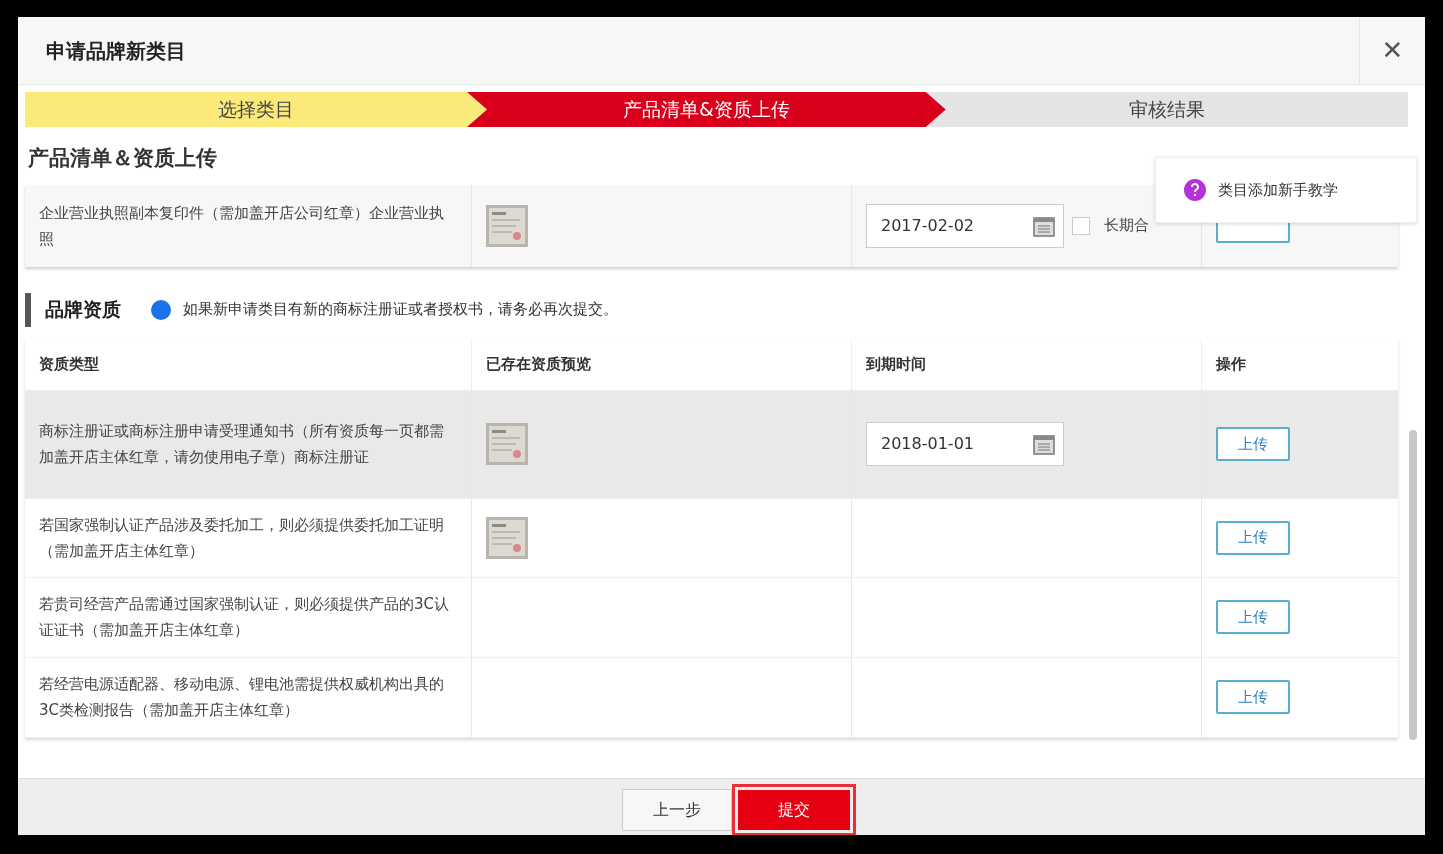 The width and height of the screenshot is (1443, 854). What do you see at coordinates (1392, 51) in the screenshot?
I see `close-button: ✕` at bounding box center [1392, 51].